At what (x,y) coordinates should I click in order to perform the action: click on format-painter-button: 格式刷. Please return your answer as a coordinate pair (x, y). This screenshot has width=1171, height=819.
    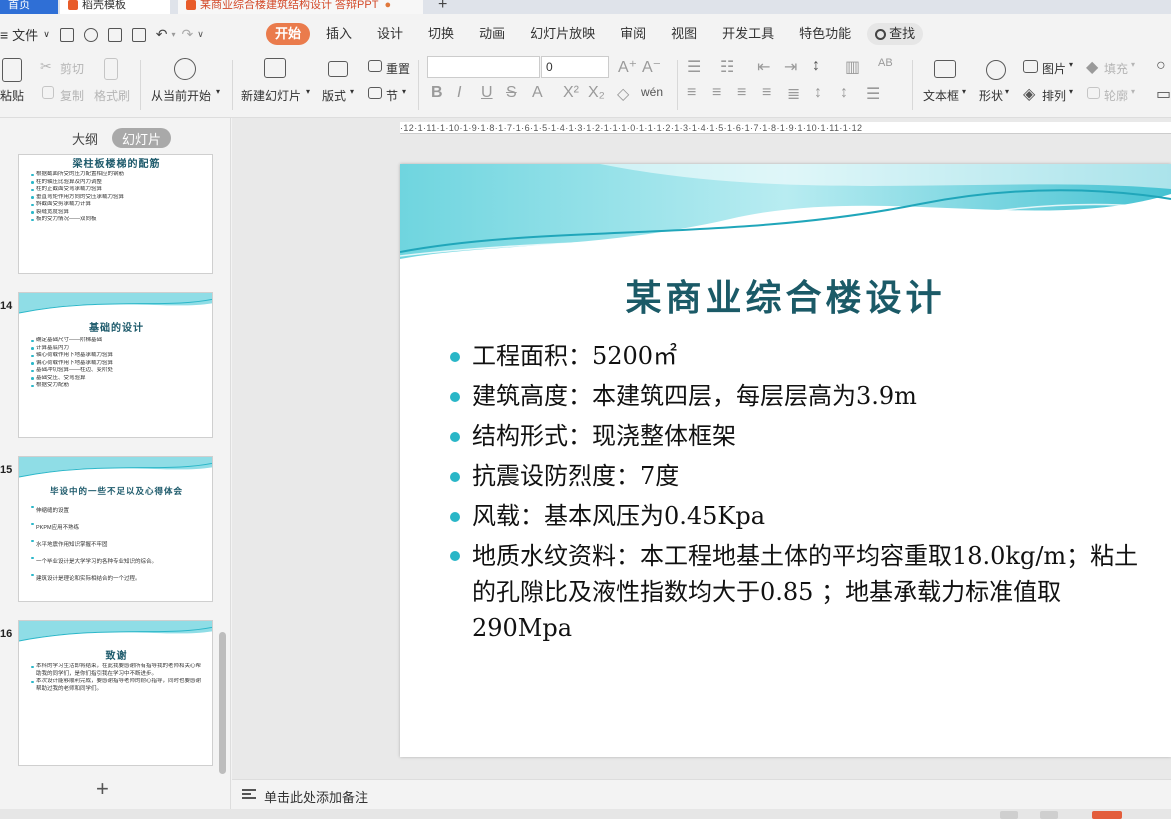
    Looking at the image, I should click on (112, 95).